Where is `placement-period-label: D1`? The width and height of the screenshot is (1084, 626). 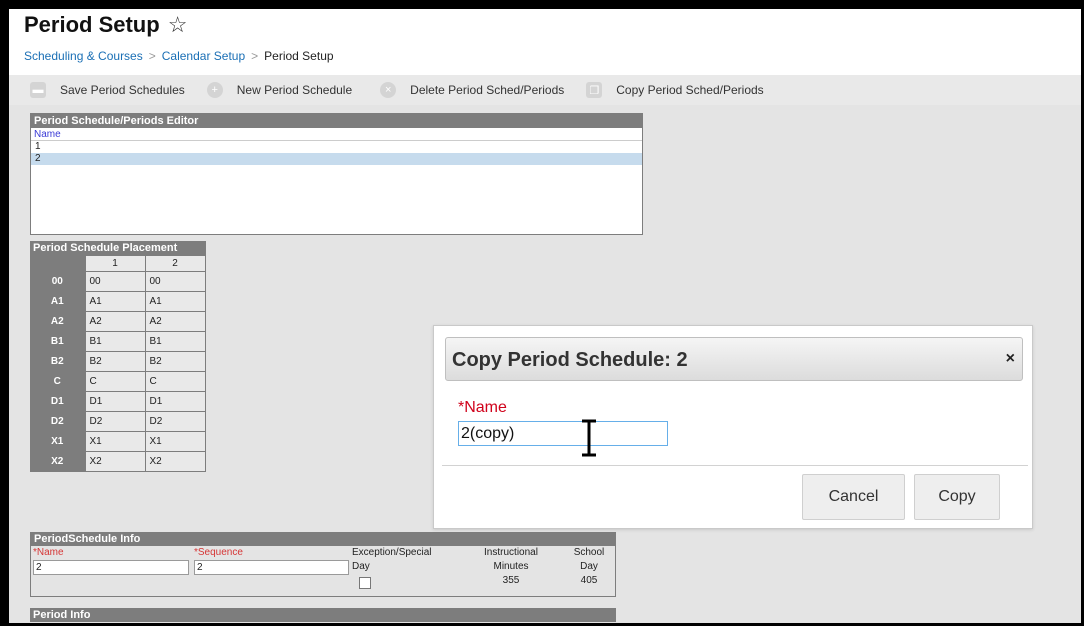
placement-period-label: D1 is located at coordinates (57, 401).